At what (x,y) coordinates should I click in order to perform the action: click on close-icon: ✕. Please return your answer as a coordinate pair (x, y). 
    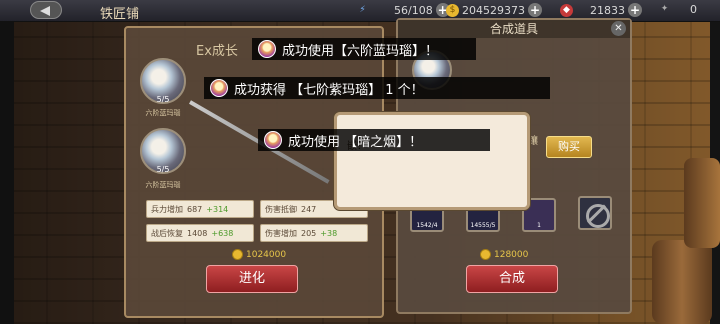
    Looking at the image, I should click on (618, 28).